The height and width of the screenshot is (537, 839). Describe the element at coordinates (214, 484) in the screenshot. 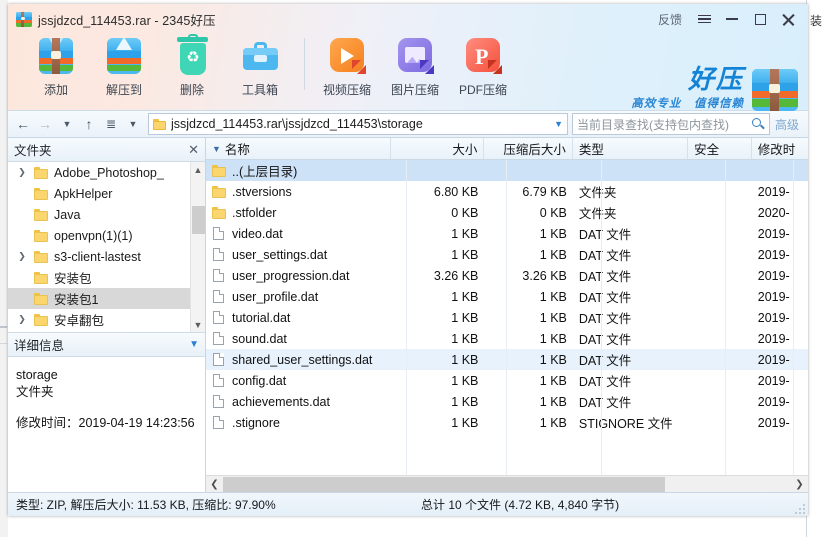

I see `chevron-left-icon: ❮` at that location.